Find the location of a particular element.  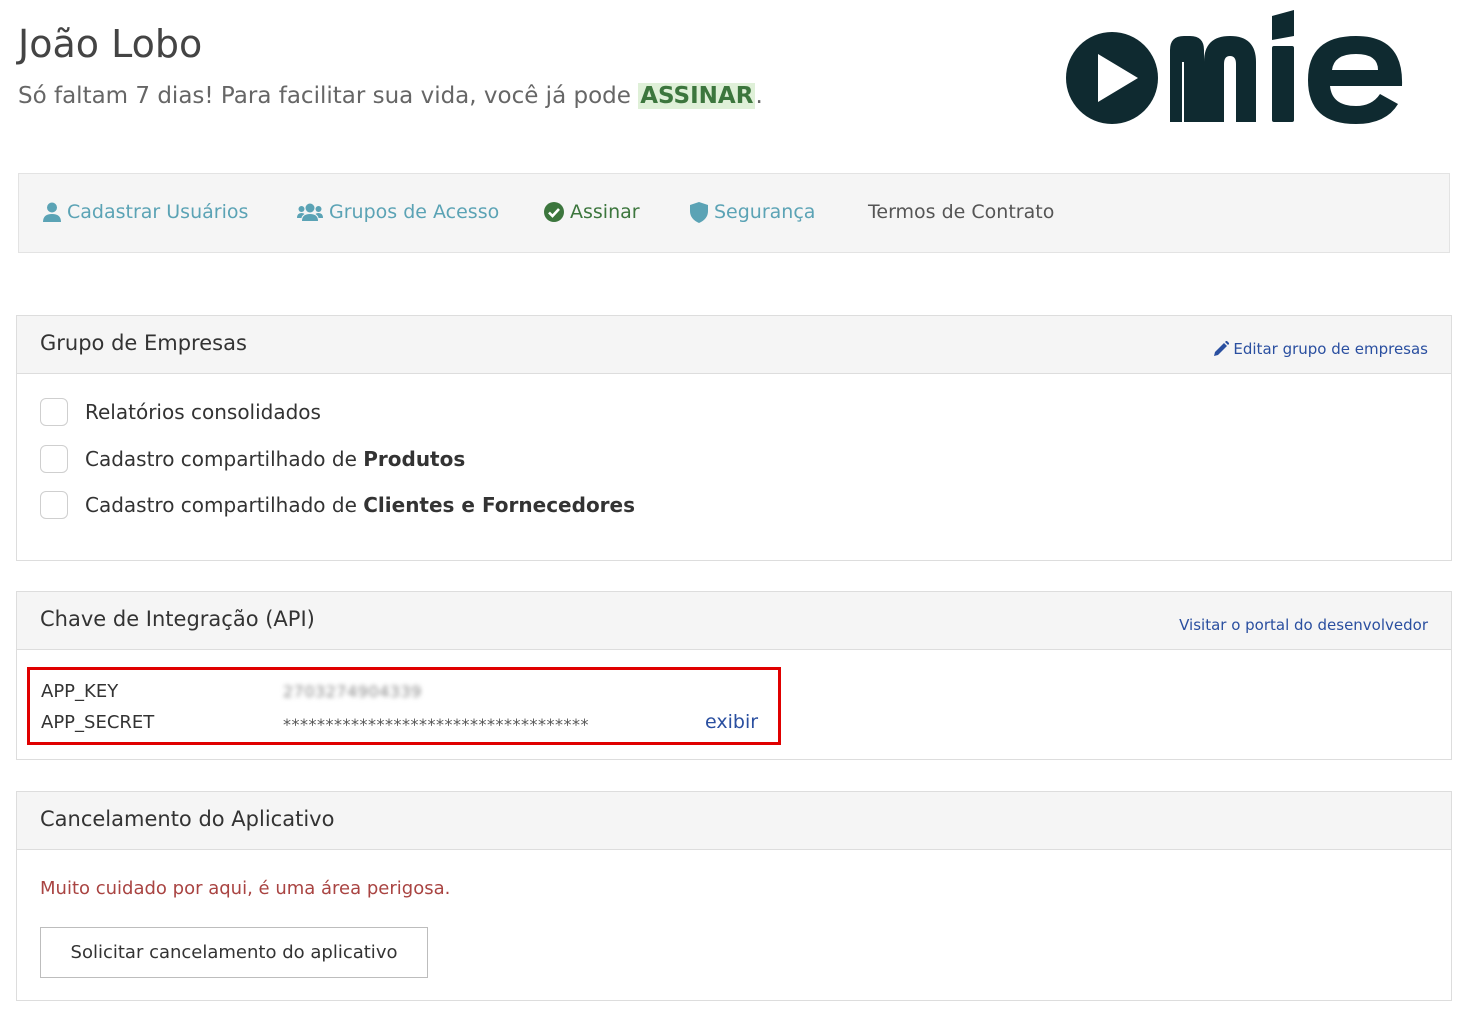

nav-seguranca: Segurança is located at coordinates (752, 212).